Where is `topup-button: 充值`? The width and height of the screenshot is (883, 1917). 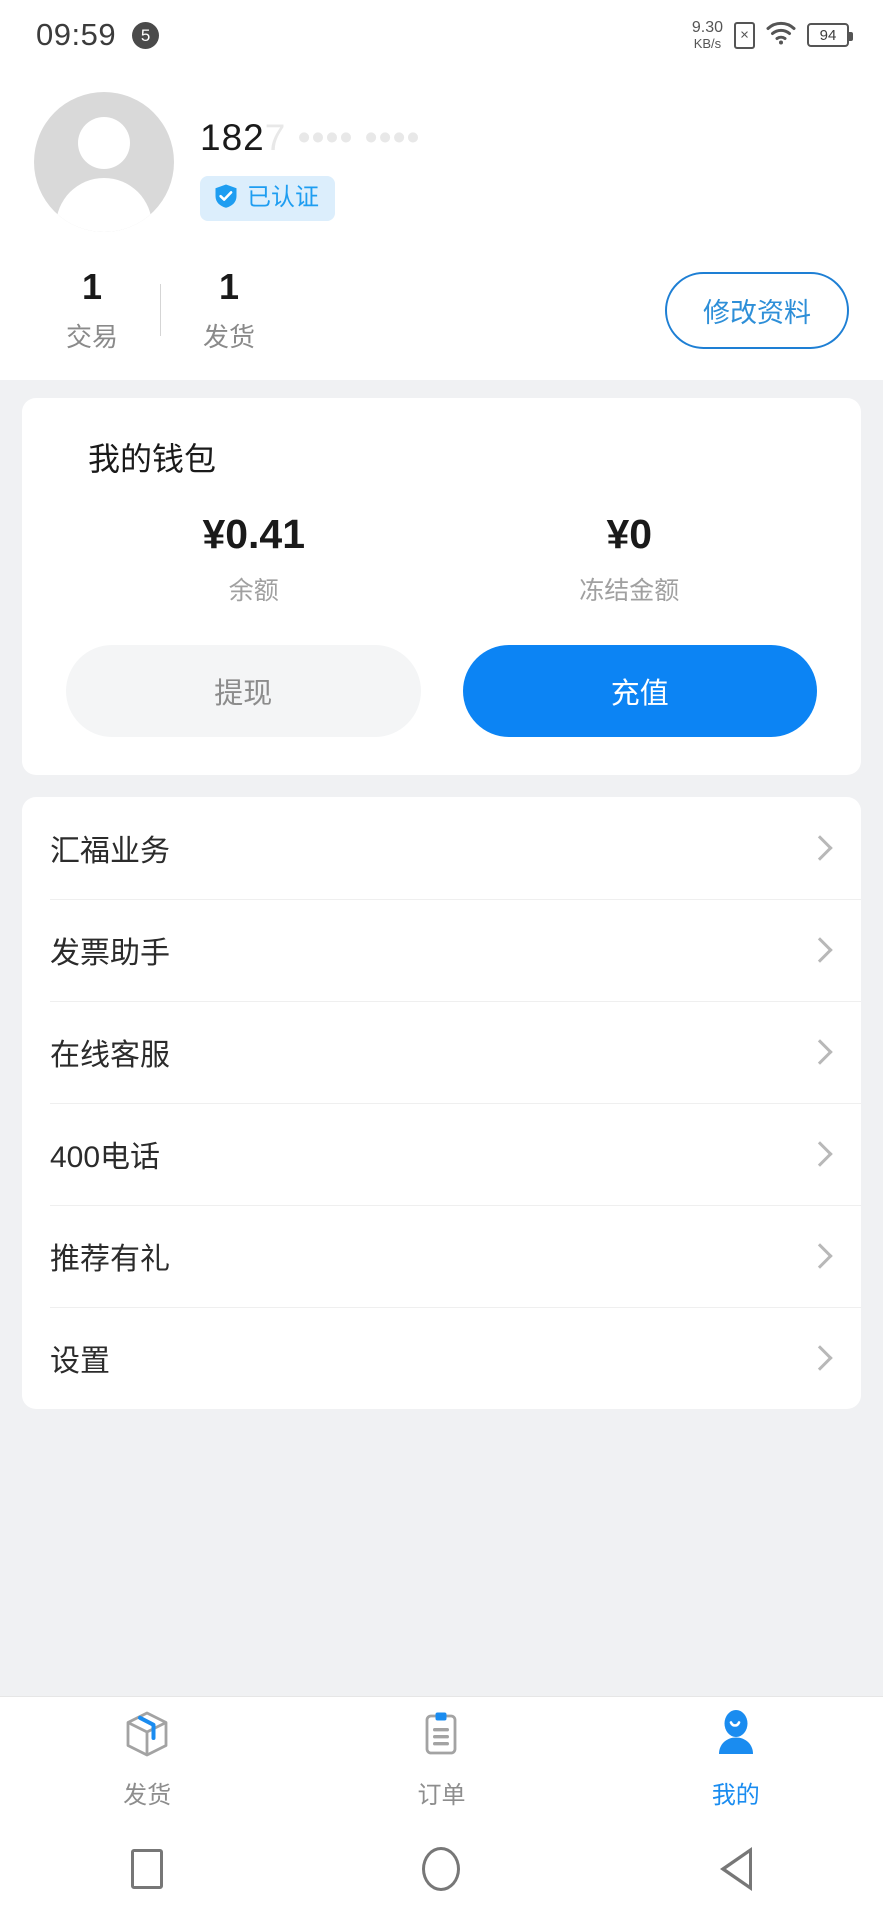 topup-button: 充值 is located at coordinates (639, 691).